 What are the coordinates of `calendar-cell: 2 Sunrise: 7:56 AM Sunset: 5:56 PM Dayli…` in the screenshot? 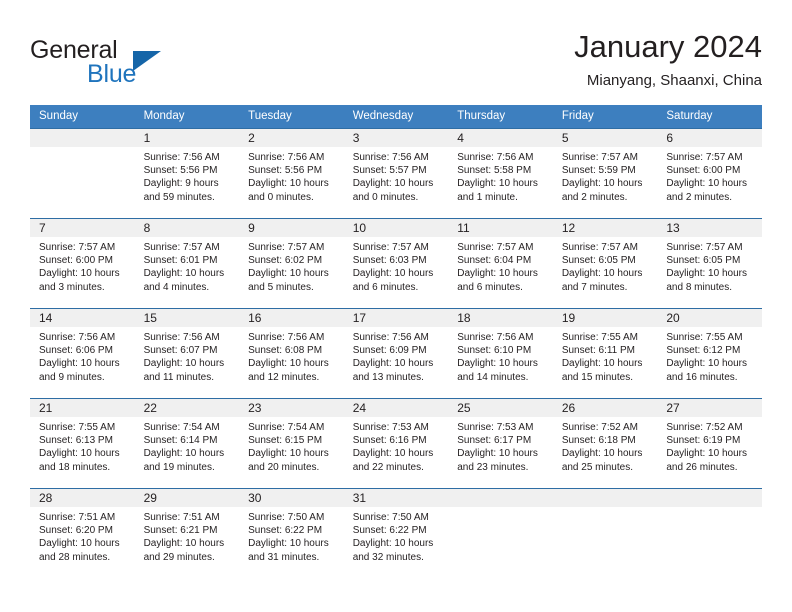 It's located at (291, 173).